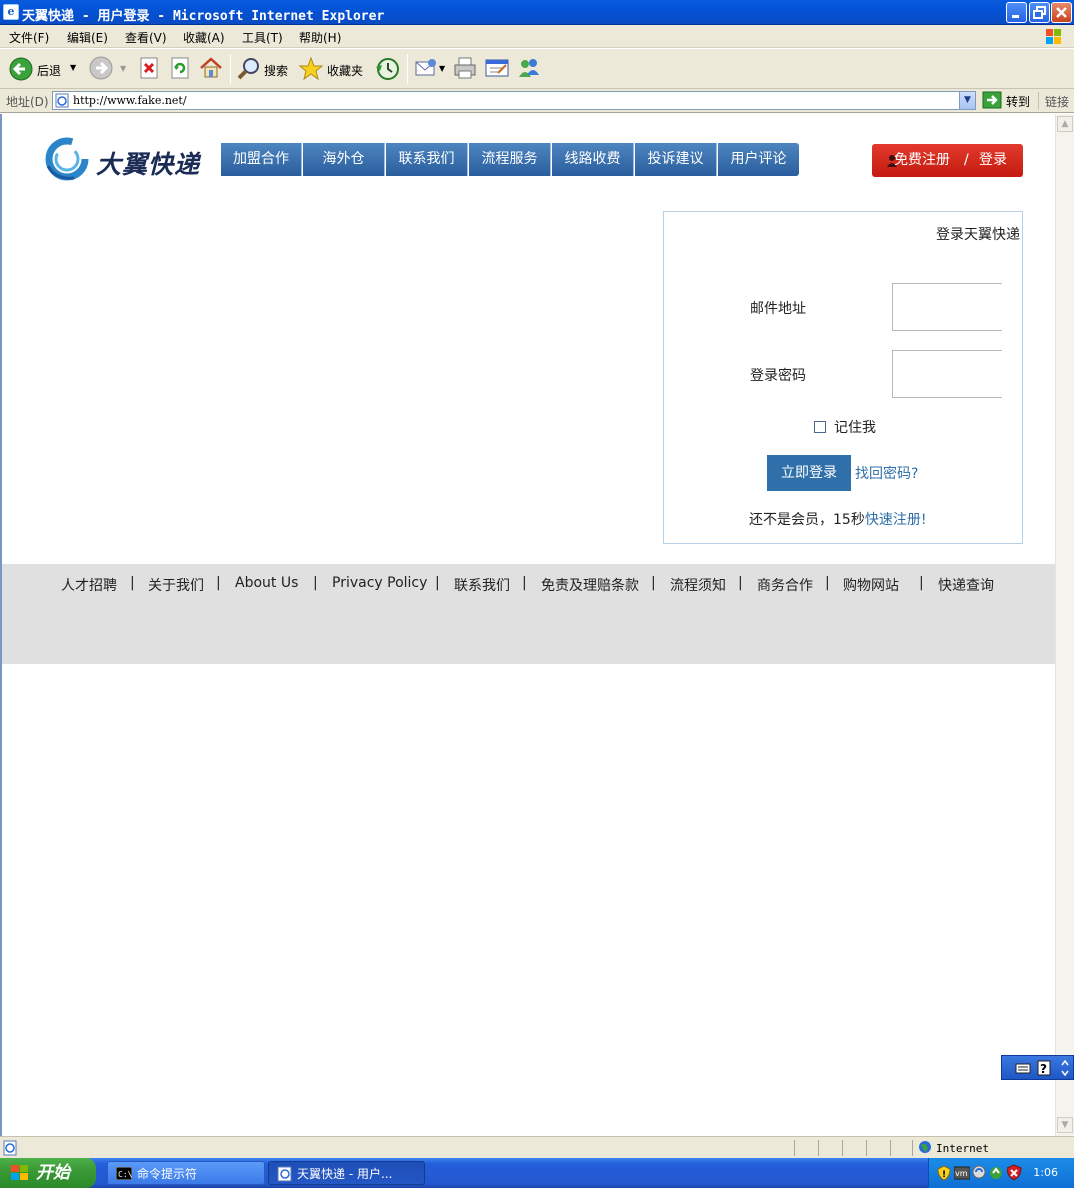  What do you see at coordinates (344, 159) in the screenshot?
I see `nav-overseas-warehouse: 海外仓` at bounding box center [344, 159].